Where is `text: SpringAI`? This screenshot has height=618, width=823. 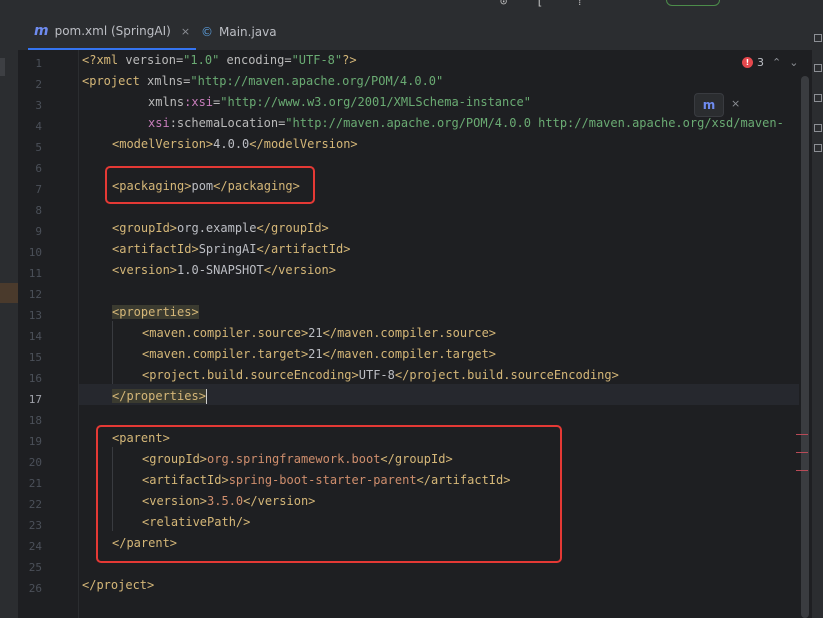
text: SpringAI is located at coordinates (227, 249).